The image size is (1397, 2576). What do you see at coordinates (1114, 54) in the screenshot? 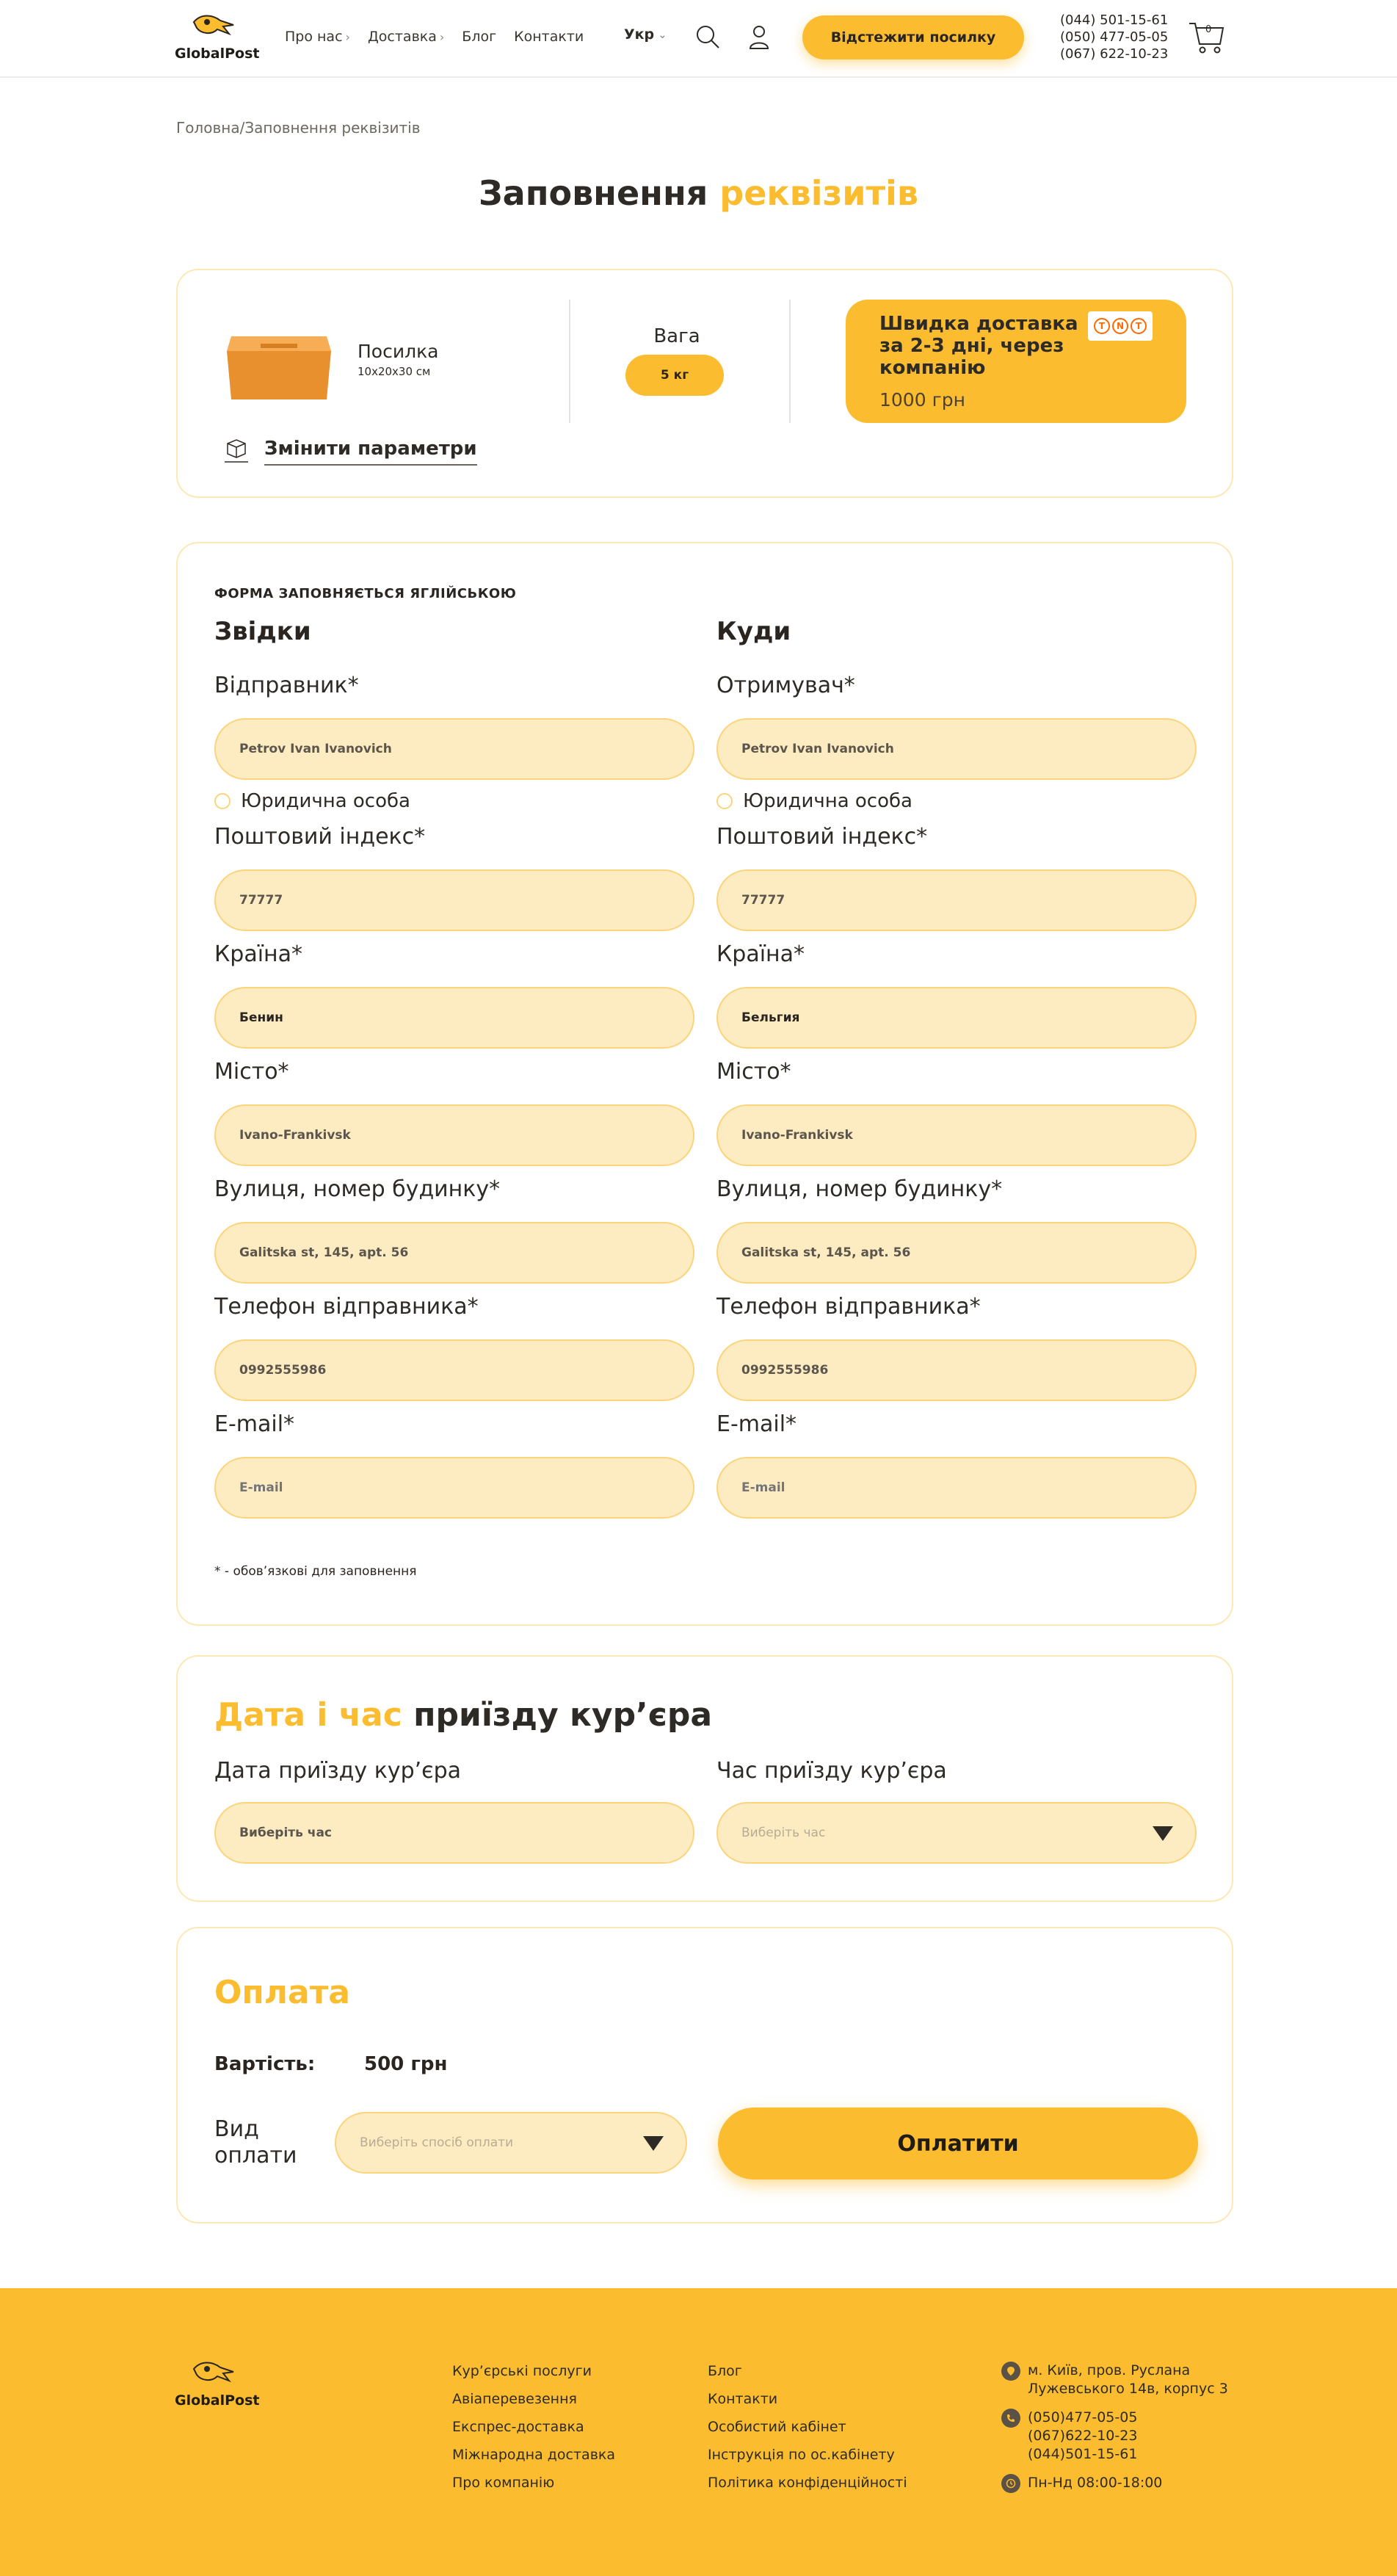
I see `phone-link: (067) 622-10-23` at bounding box center [1114, 54].